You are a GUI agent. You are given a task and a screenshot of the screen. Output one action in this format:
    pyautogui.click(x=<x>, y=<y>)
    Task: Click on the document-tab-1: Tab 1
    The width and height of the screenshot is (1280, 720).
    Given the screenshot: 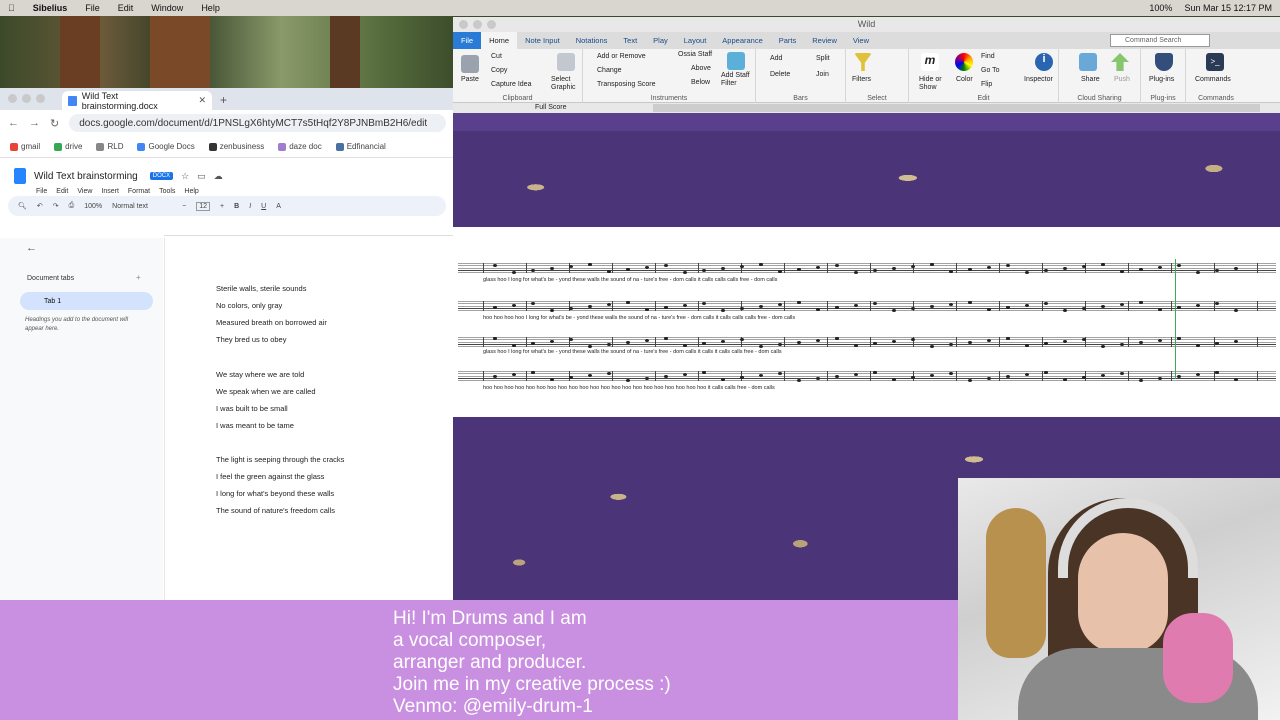 What is the action you would take?
    pyautogui.click(x=86, y=301)
    